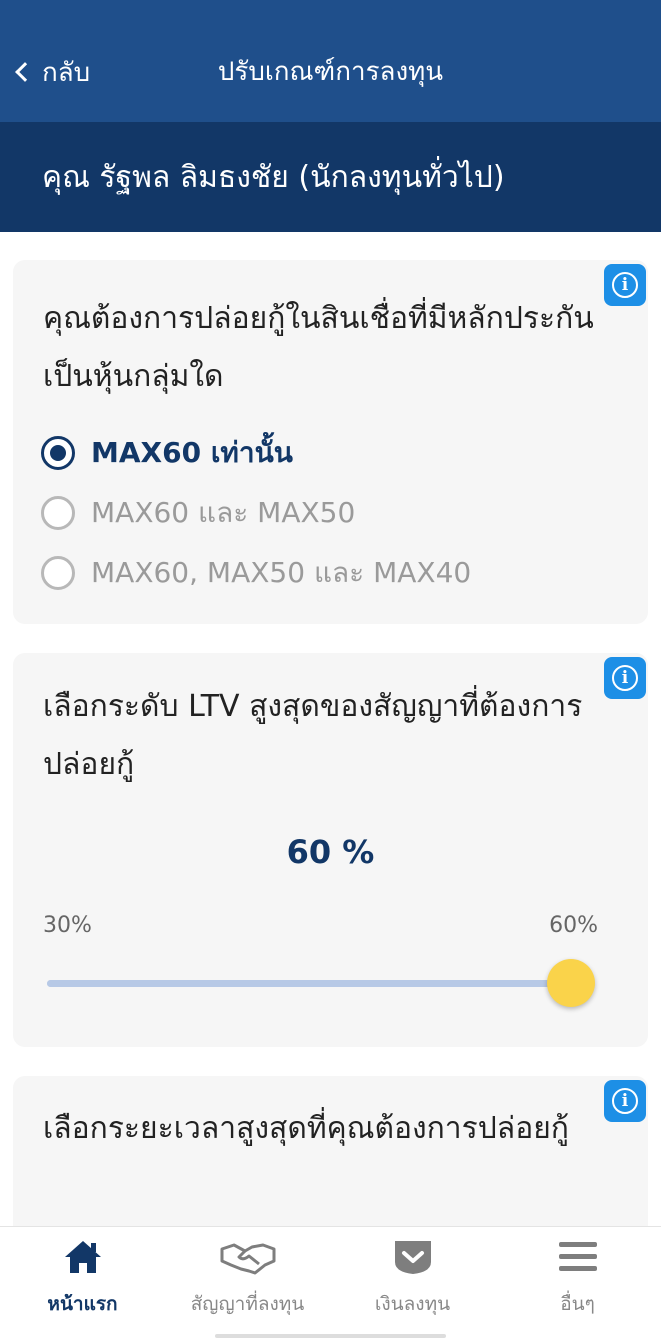 Image resolution: width=661 pixels, height=1338 pixels. Describe the element at coordinates (577, 1277) in the screenshot. I see `tab-more: อื่นๆ` at that location.